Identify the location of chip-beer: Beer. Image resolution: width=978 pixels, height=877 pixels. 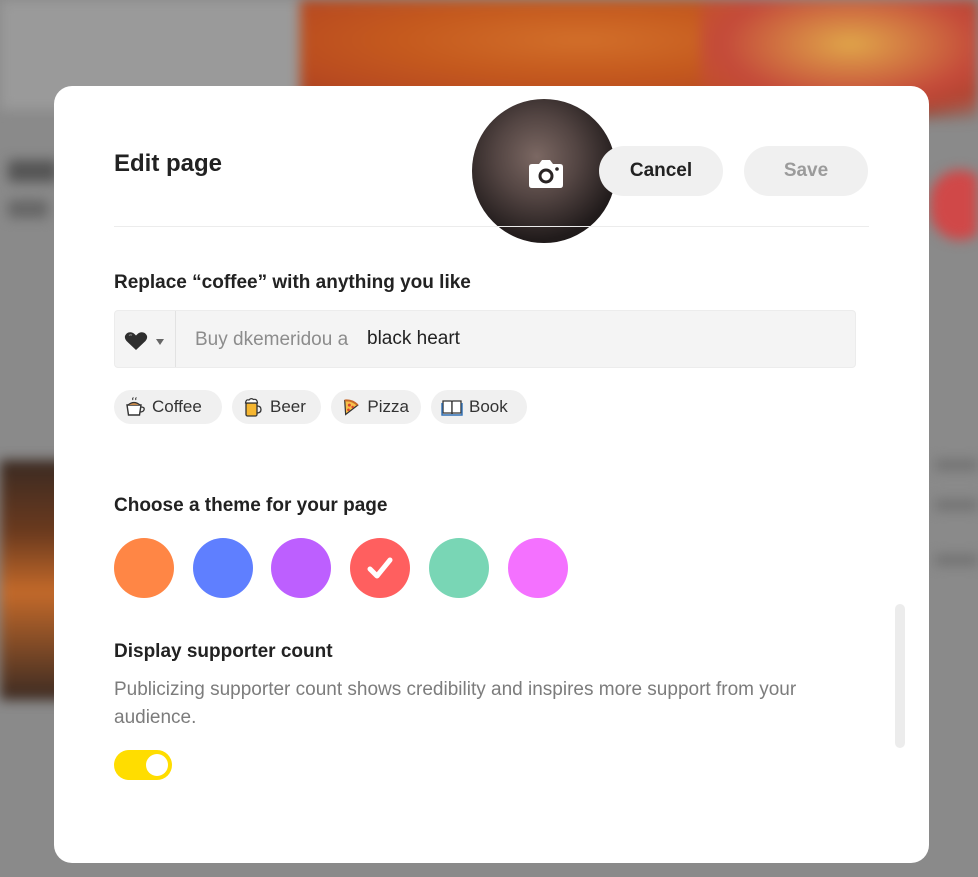
(276, 407).